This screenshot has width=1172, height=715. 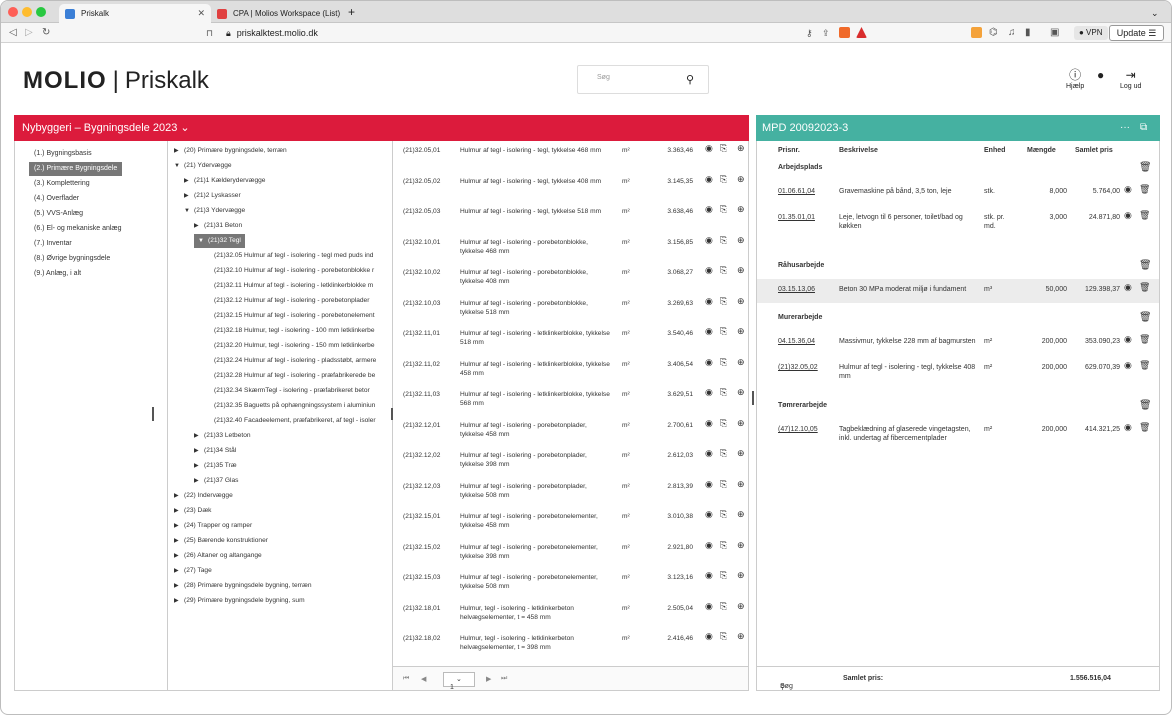 What do you see at coordinates (423, 679) in the screenshot?
I see `prev-page-icon: ◀` at bounding box center [423, 679].